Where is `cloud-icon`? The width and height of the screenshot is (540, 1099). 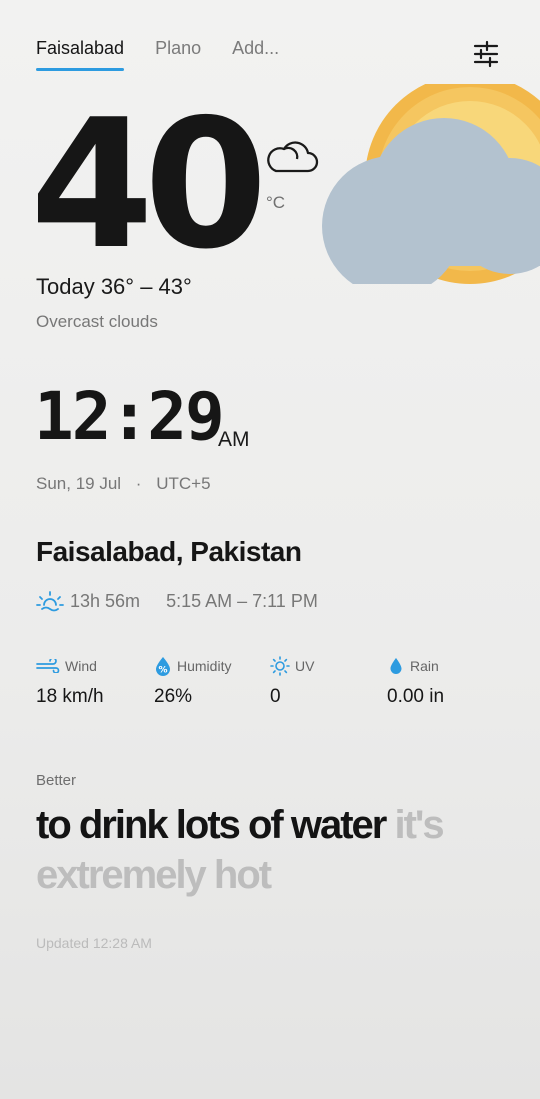 cloud-icon is located at coordinates (292, 159).